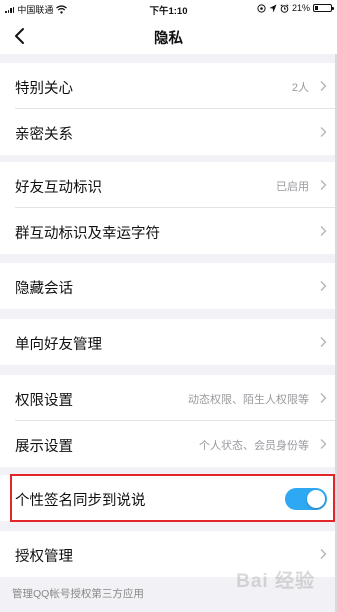 This screenshot has width=337, height=612. I want to click on row-one-way-friends: 单向好友管理, so click(168, 342).